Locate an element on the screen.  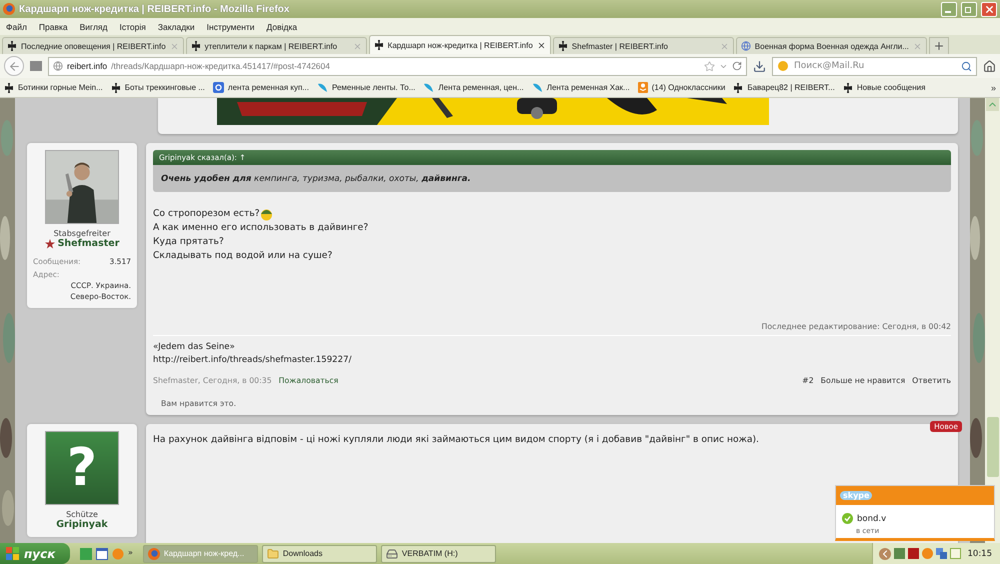
window-title: Кардшарп нож-кредитка | REIBERT.info - Mozilla Firefox is located at coordinates (154, 9).